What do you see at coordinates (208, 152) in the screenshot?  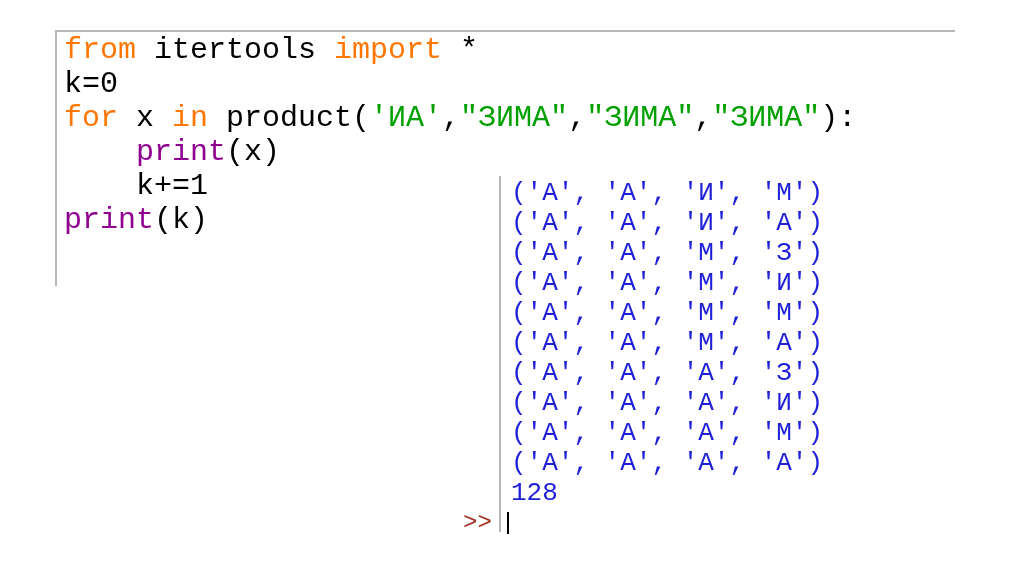 I see `code-line: print(x)` at bounding box center [208, 152].